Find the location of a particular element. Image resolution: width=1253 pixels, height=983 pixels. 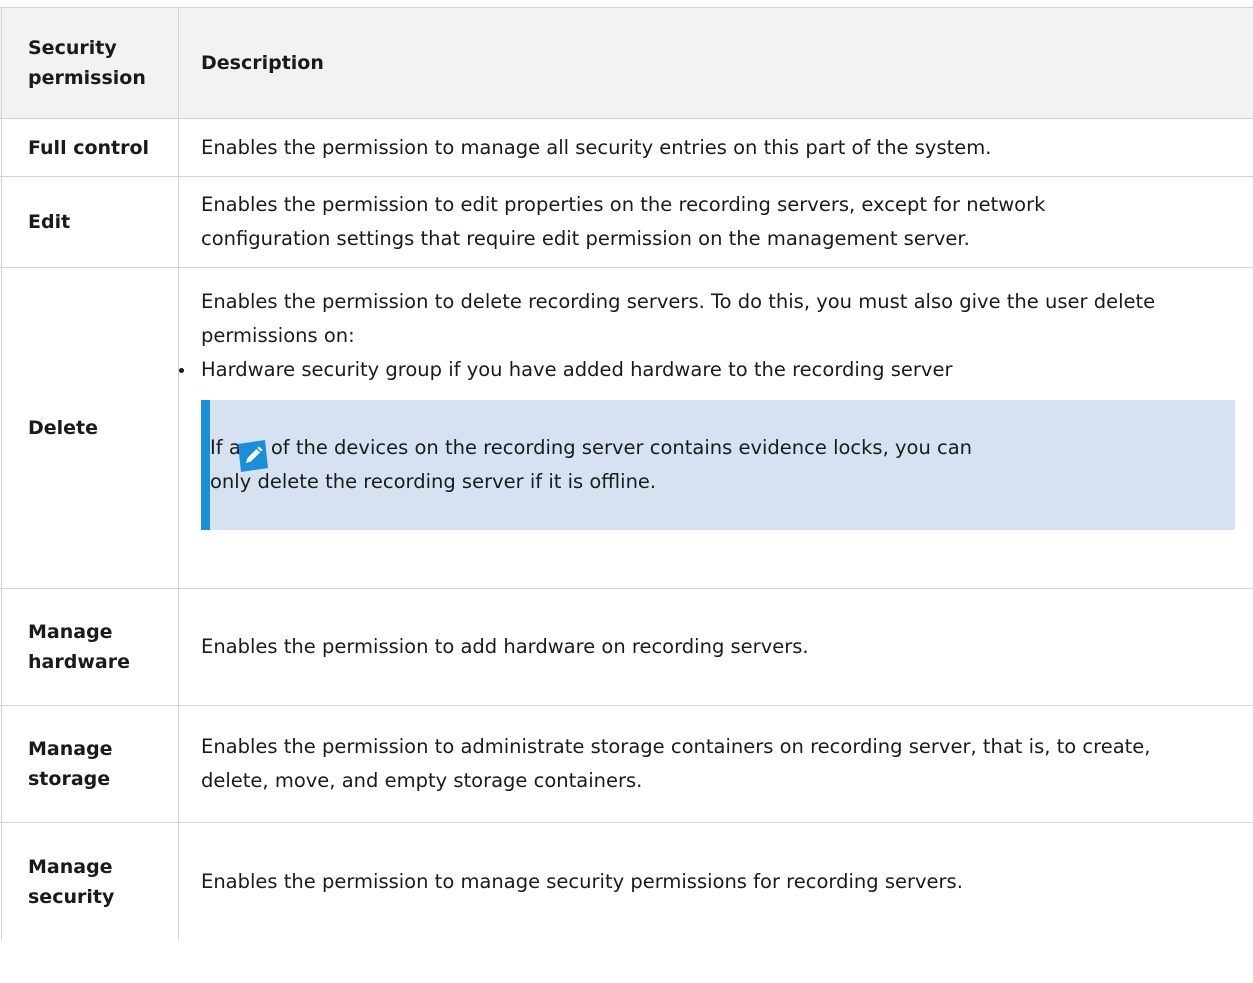

table-header-row: Security permission Description is located at coordinates (626, 63).